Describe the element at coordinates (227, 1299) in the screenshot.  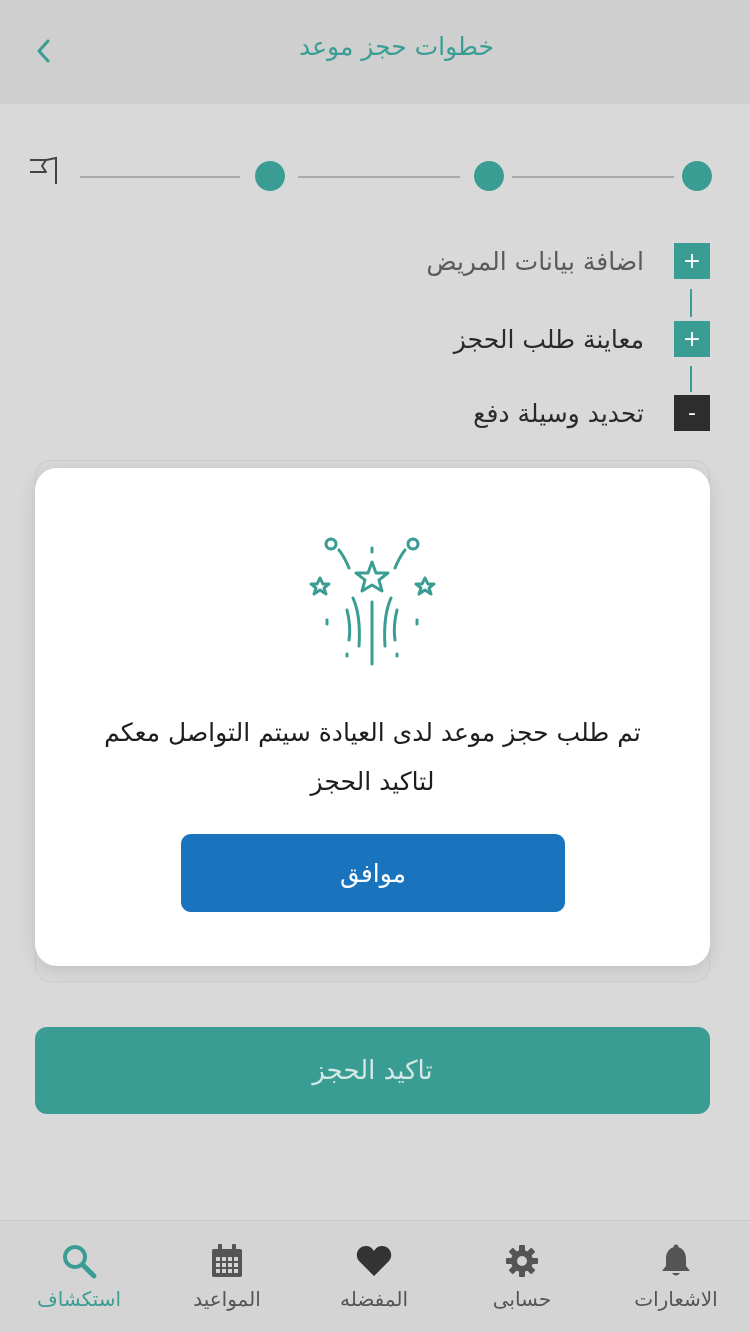
I see `nav-label: المواعيد` at that location.